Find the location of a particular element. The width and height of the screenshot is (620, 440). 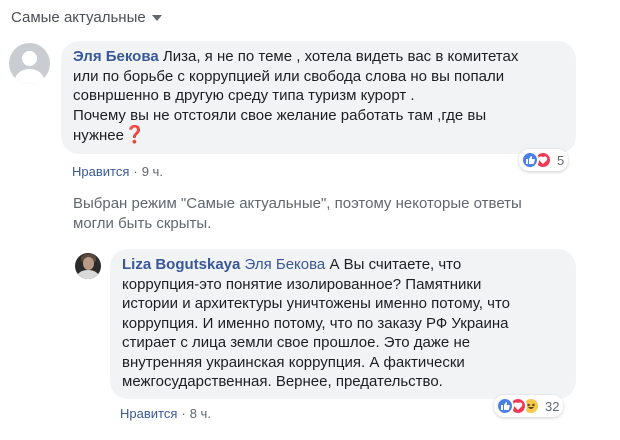

reaction-count: 32 is located at coordinates (552, 406).